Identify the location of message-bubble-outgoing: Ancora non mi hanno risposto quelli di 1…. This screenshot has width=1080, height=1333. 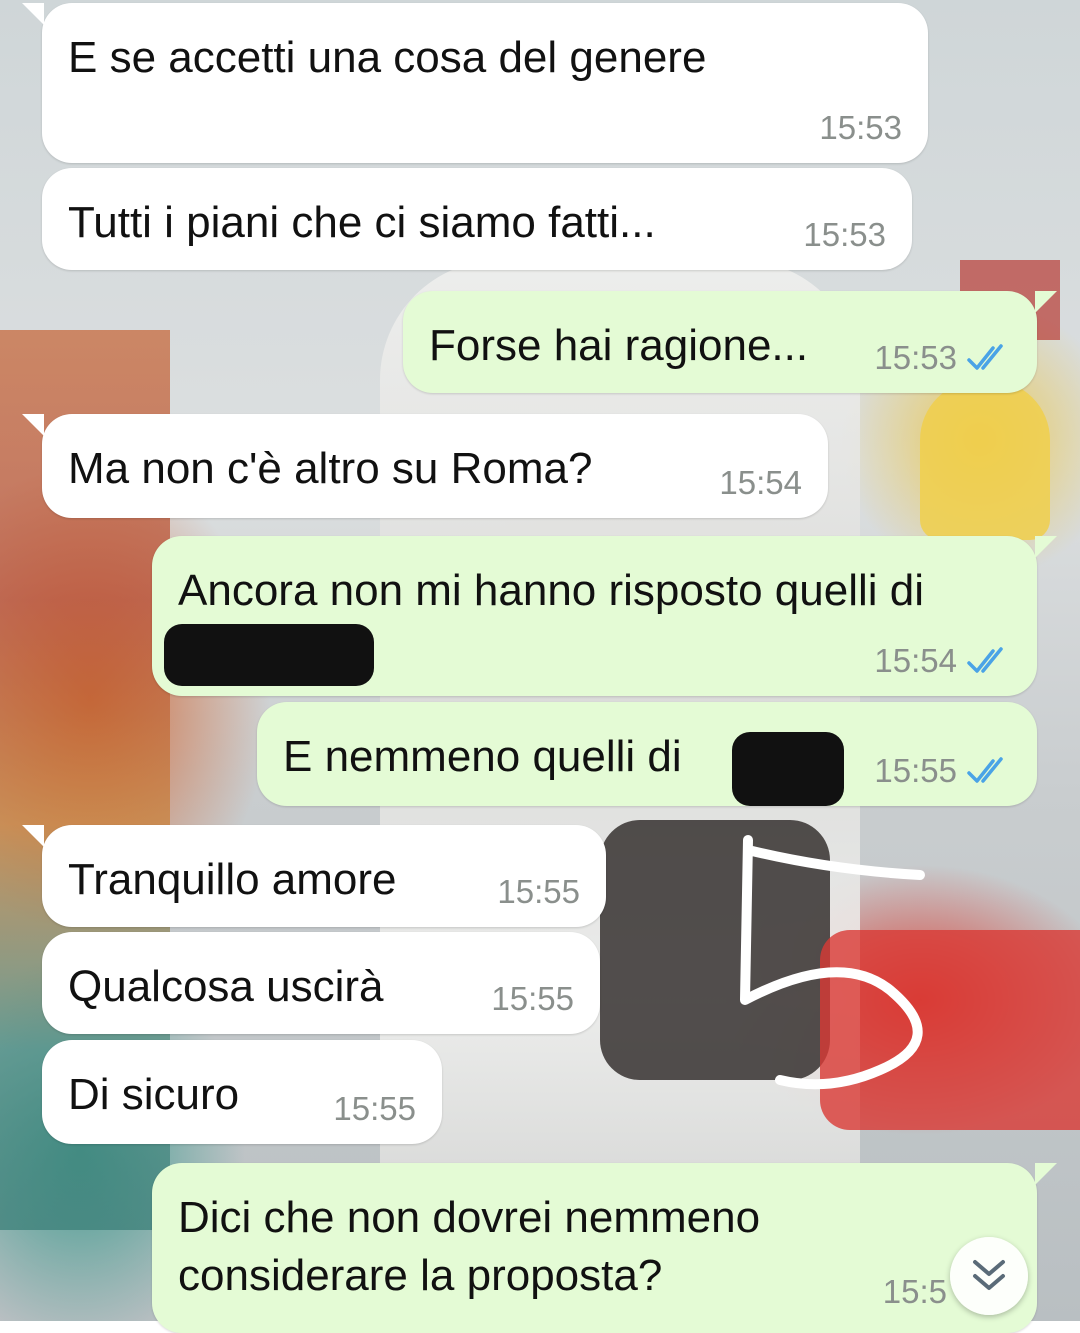
(604, 616).